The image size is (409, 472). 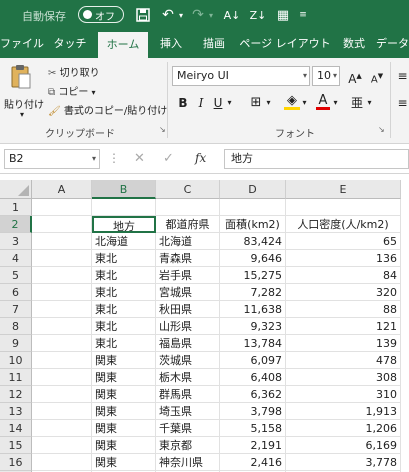 What do you see at coordinates (16, 377) in the screenshot?
I see `row-header-11: 11` at bounding box center [16, 377].